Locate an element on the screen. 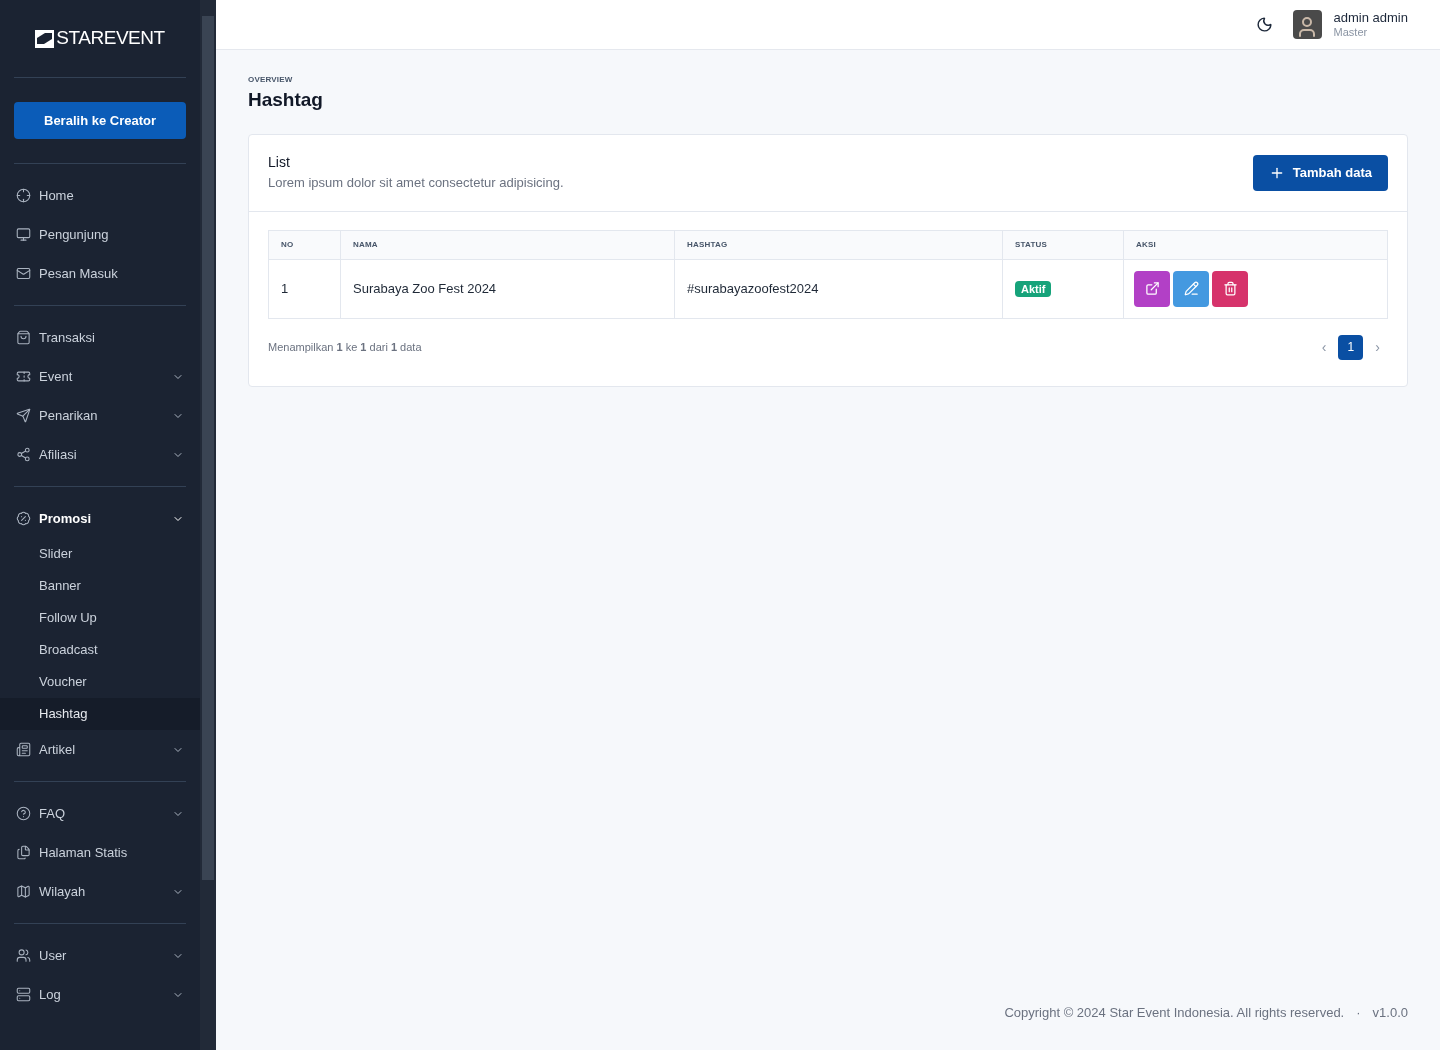 The image size is (1440, 1050). column-header: NO is located at coordinates (304, 244).